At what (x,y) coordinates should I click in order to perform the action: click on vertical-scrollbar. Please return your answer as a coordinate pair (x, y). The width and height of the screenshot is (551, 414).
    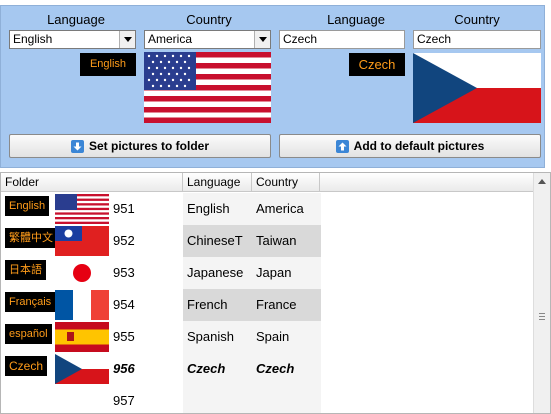
    Looking at the image, I should click on (541, 293).